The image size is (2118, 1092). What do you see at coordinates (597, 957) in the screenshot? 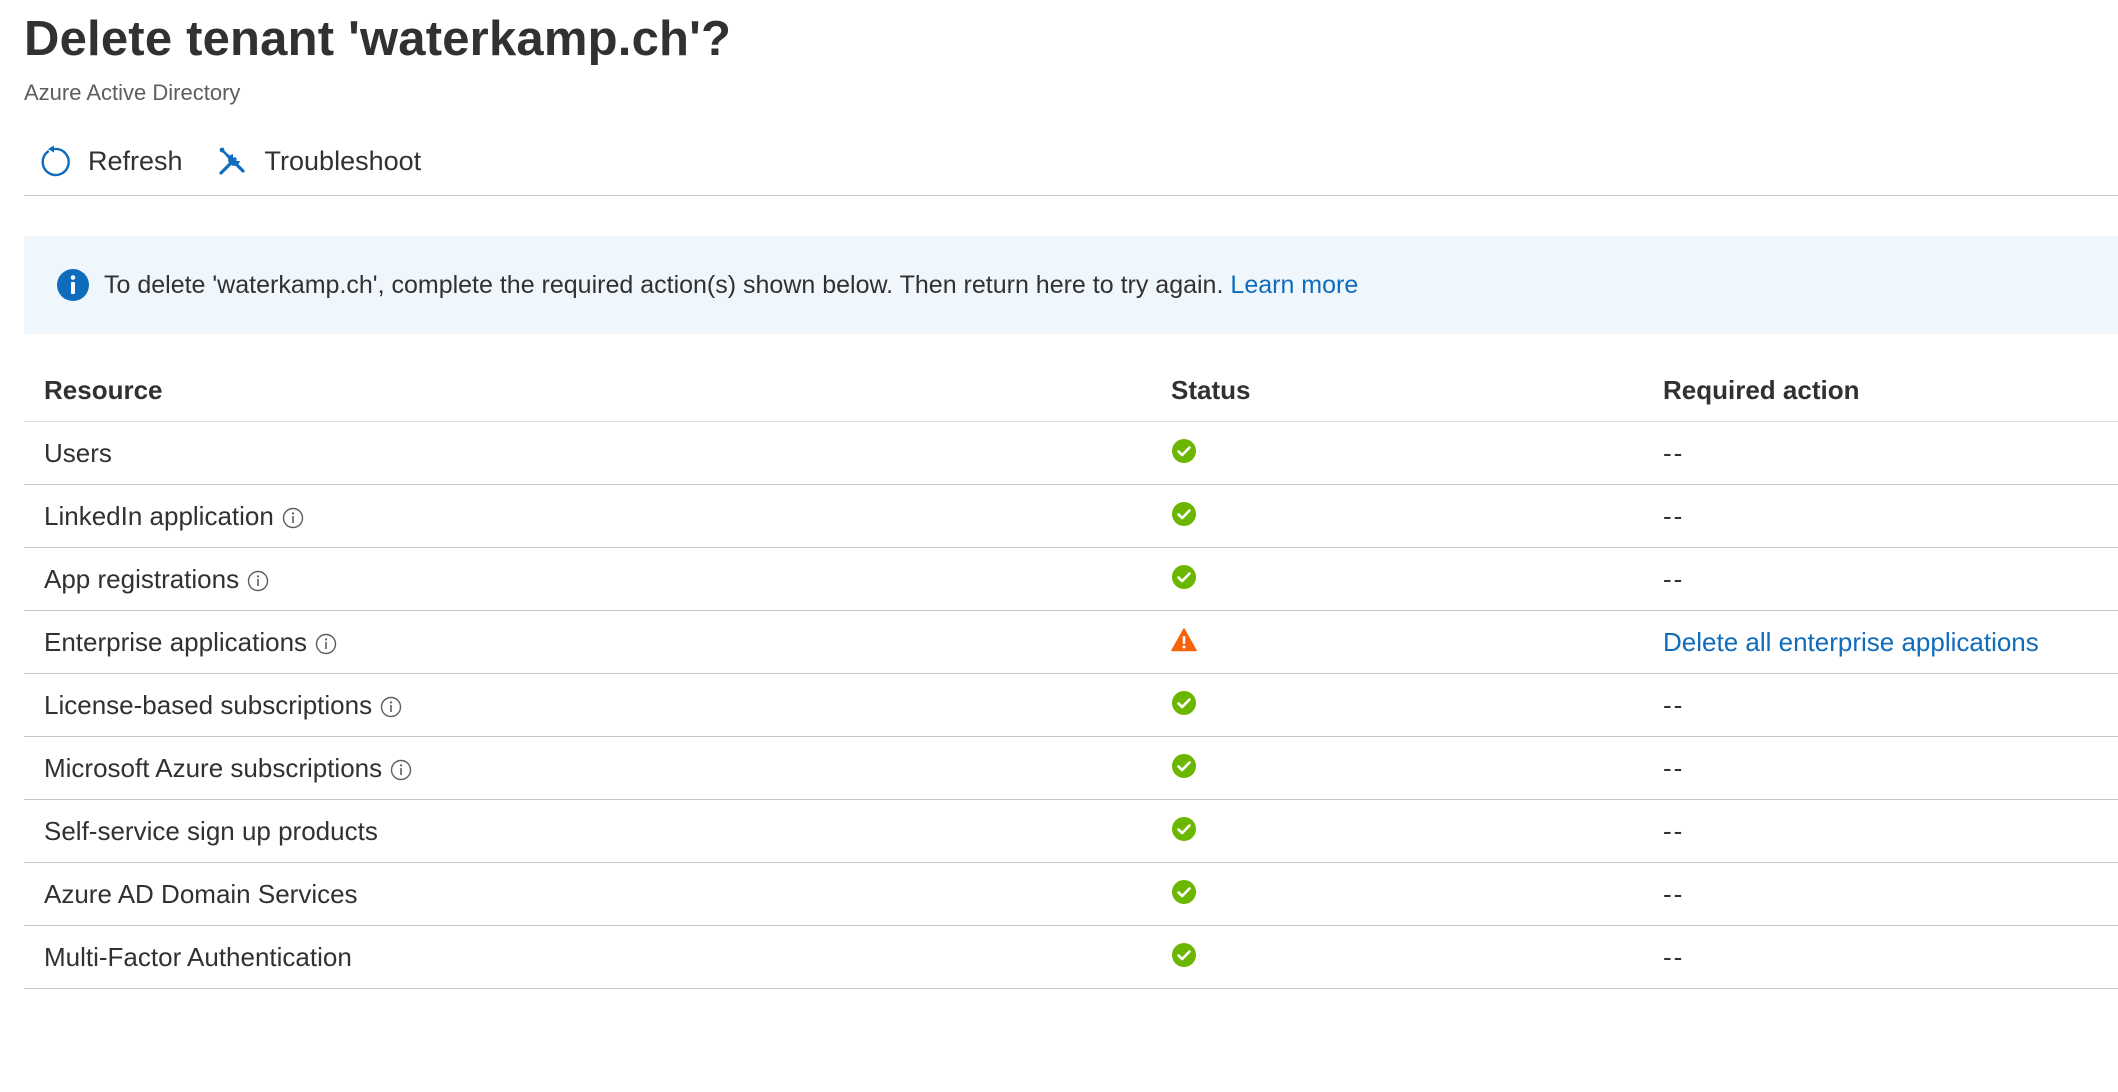
I see `resource-cell: Multi-Factor Authentication` at bounding box center [597, 957].